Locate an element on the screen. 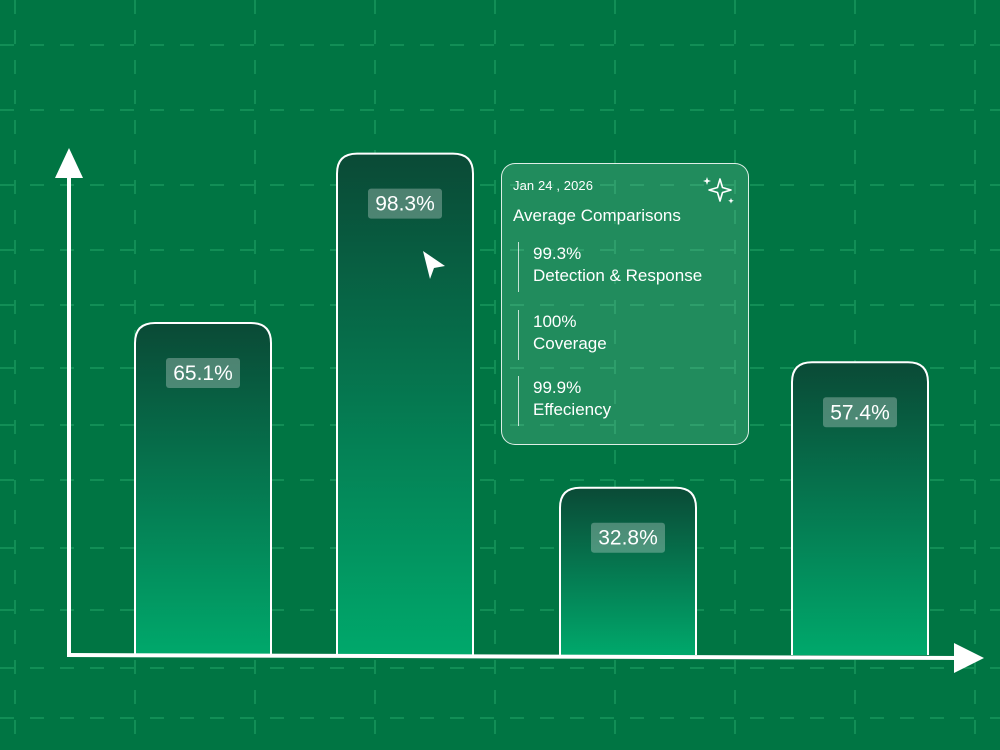  y-axis-arrowhead is located at coordinates (69, 163).